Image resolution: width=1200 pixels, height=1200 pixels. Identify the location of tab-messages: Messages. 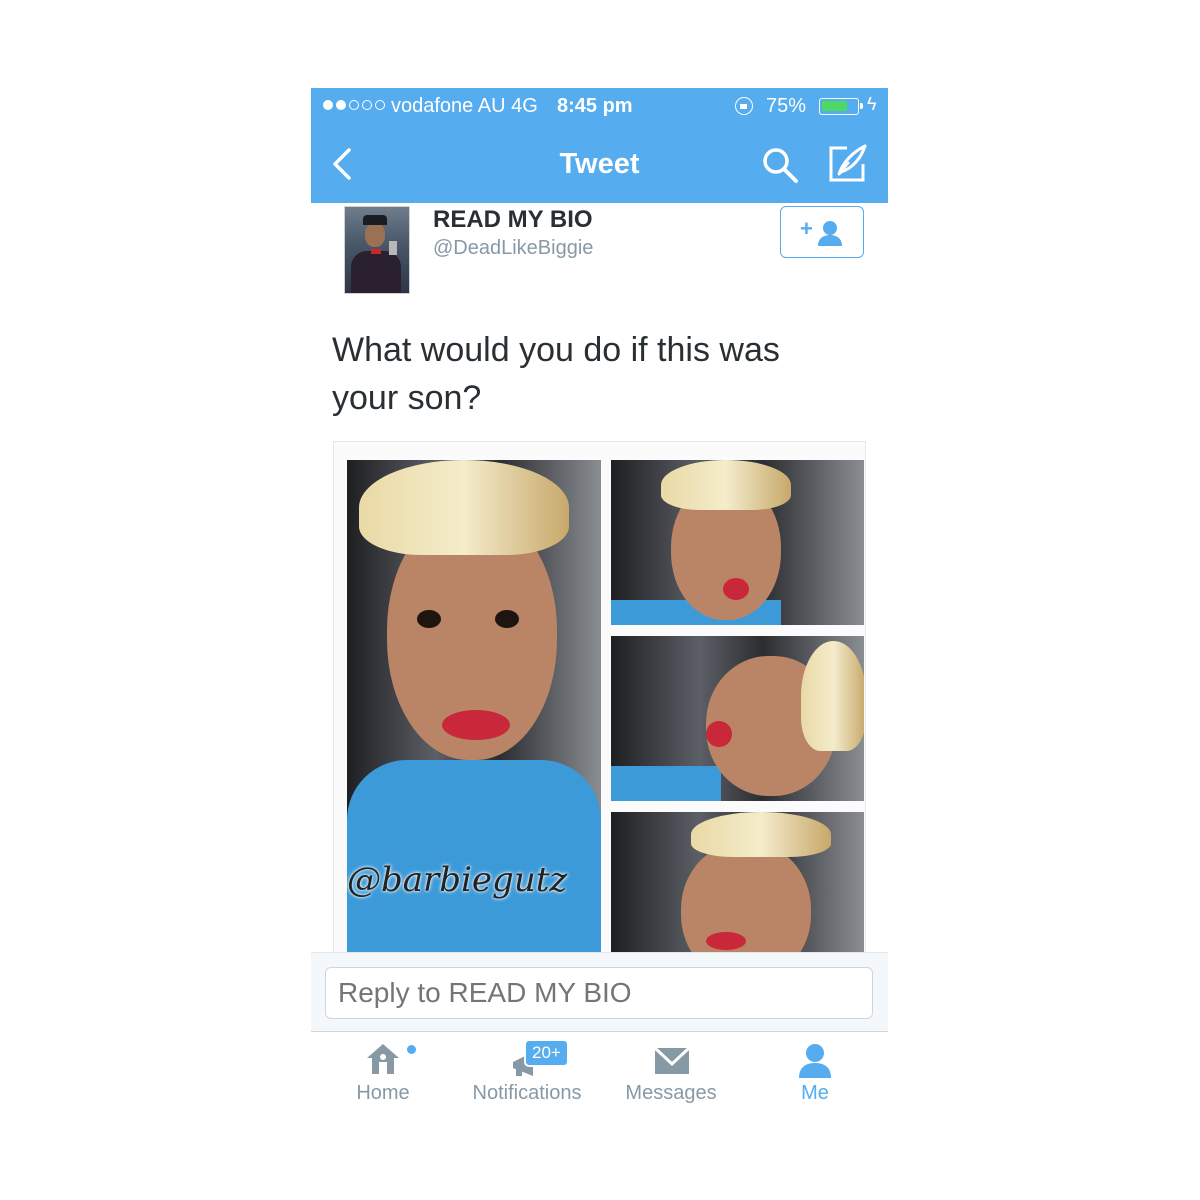
(671, 1075).